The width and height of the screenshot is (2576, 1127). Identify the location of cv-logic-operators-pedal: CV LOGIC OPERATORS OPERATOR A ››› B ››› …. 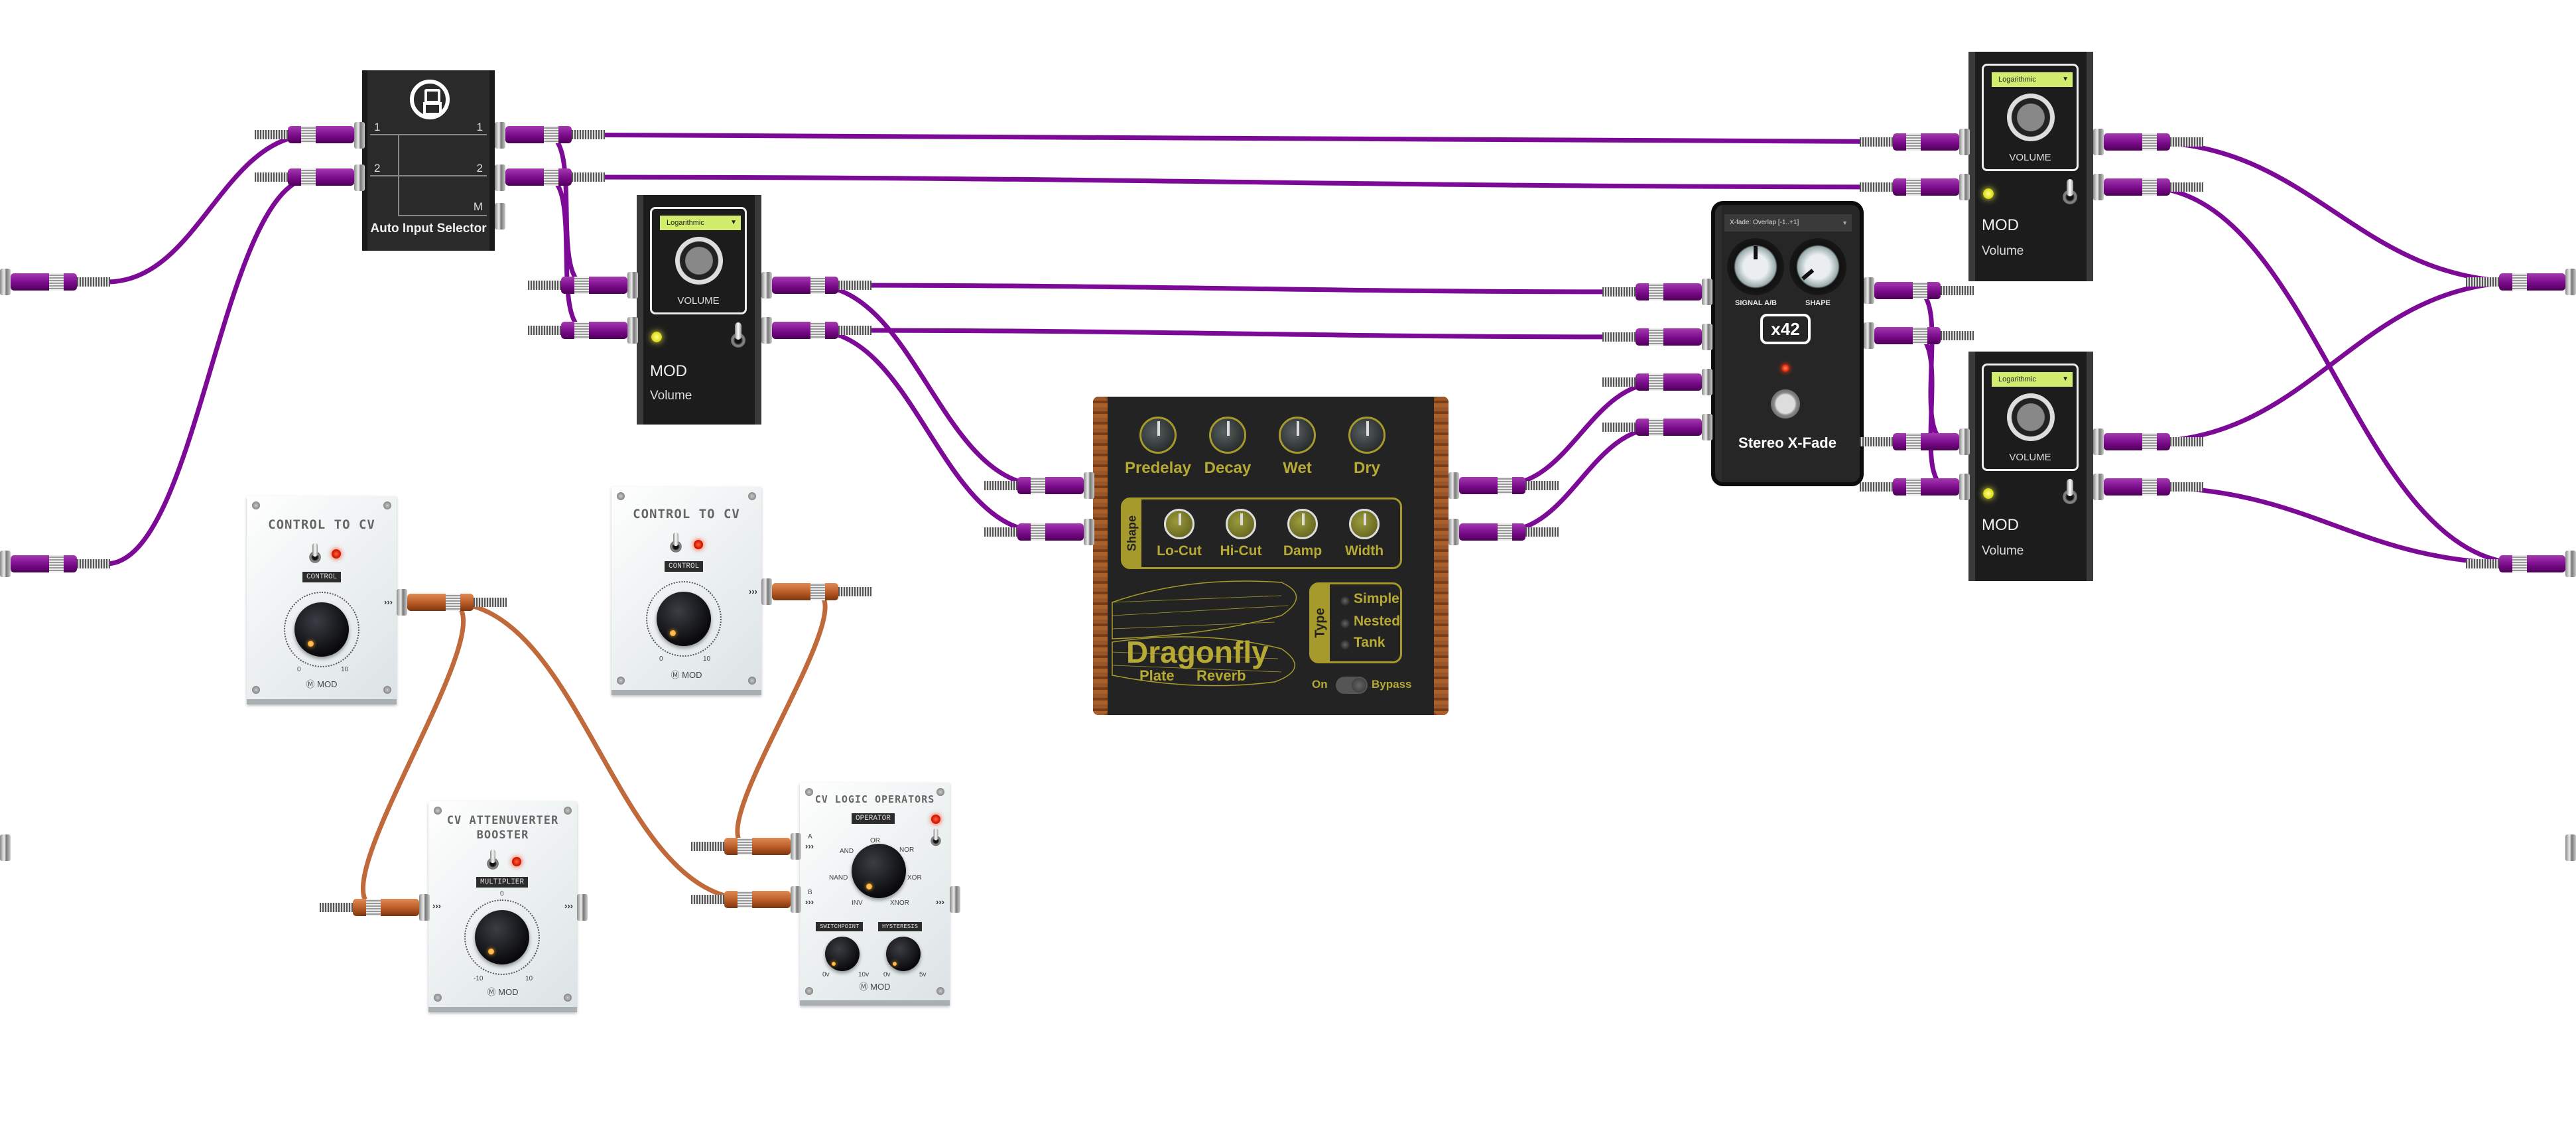
(875, 895).